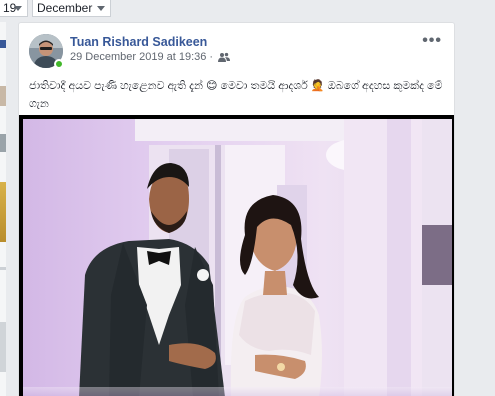 The width and height of the screenshot is (495, 396). Describe the element at coordinates (138, 57) in the screenshot. I see `post-timestamp: 29 December 2019 at 19:36` at that location.